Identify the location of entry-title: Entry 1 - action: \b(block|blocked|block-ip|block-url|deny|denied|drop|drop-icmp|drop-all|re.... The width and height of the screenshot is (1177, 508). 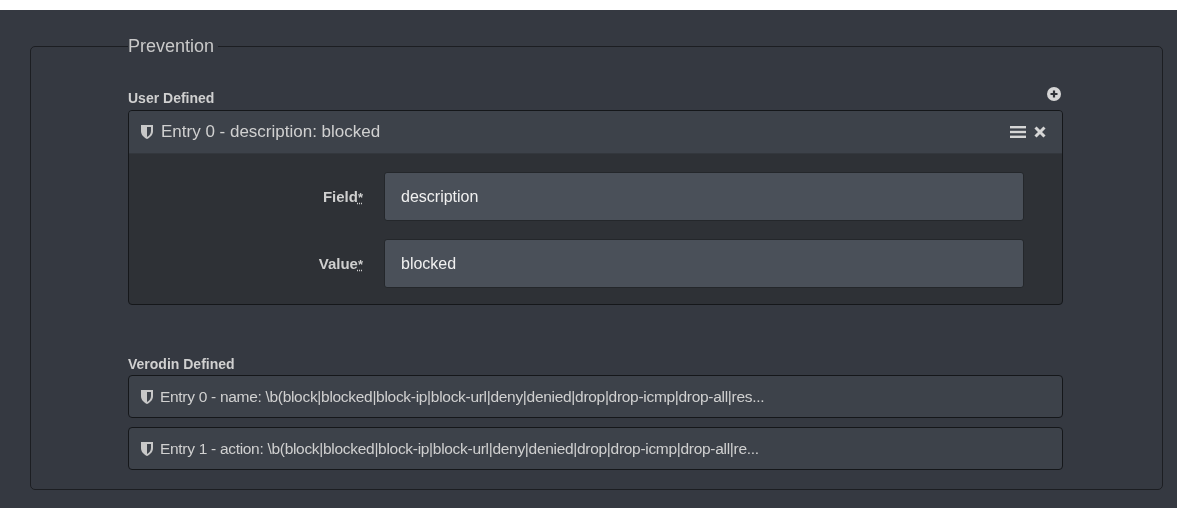
(459, 448).